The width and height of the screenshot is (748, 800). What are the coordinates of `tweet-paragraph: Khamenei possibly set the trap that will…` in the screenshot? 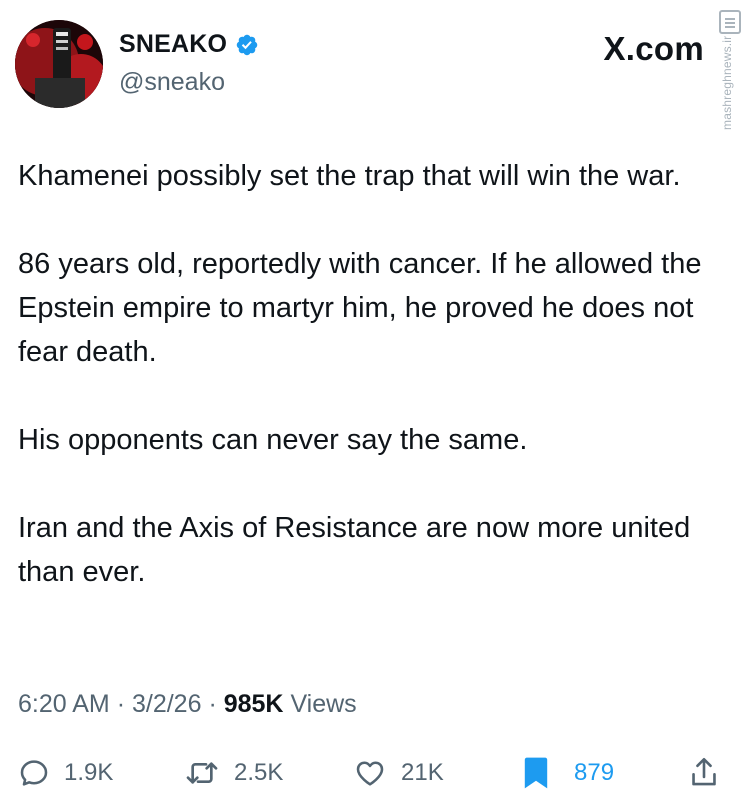 It's located at (349, 176).